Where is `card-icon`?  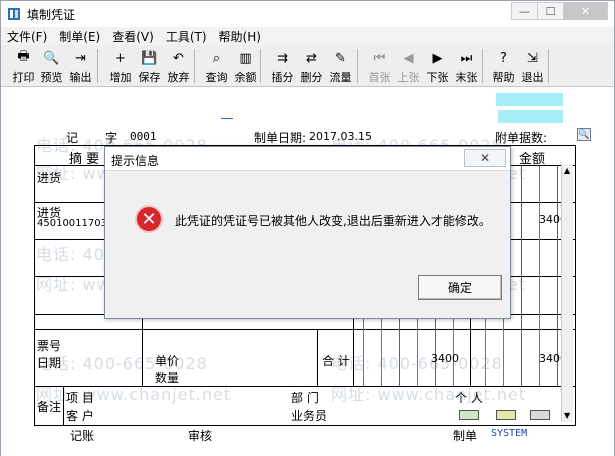
card-icon is located at coordinates (469, 415).